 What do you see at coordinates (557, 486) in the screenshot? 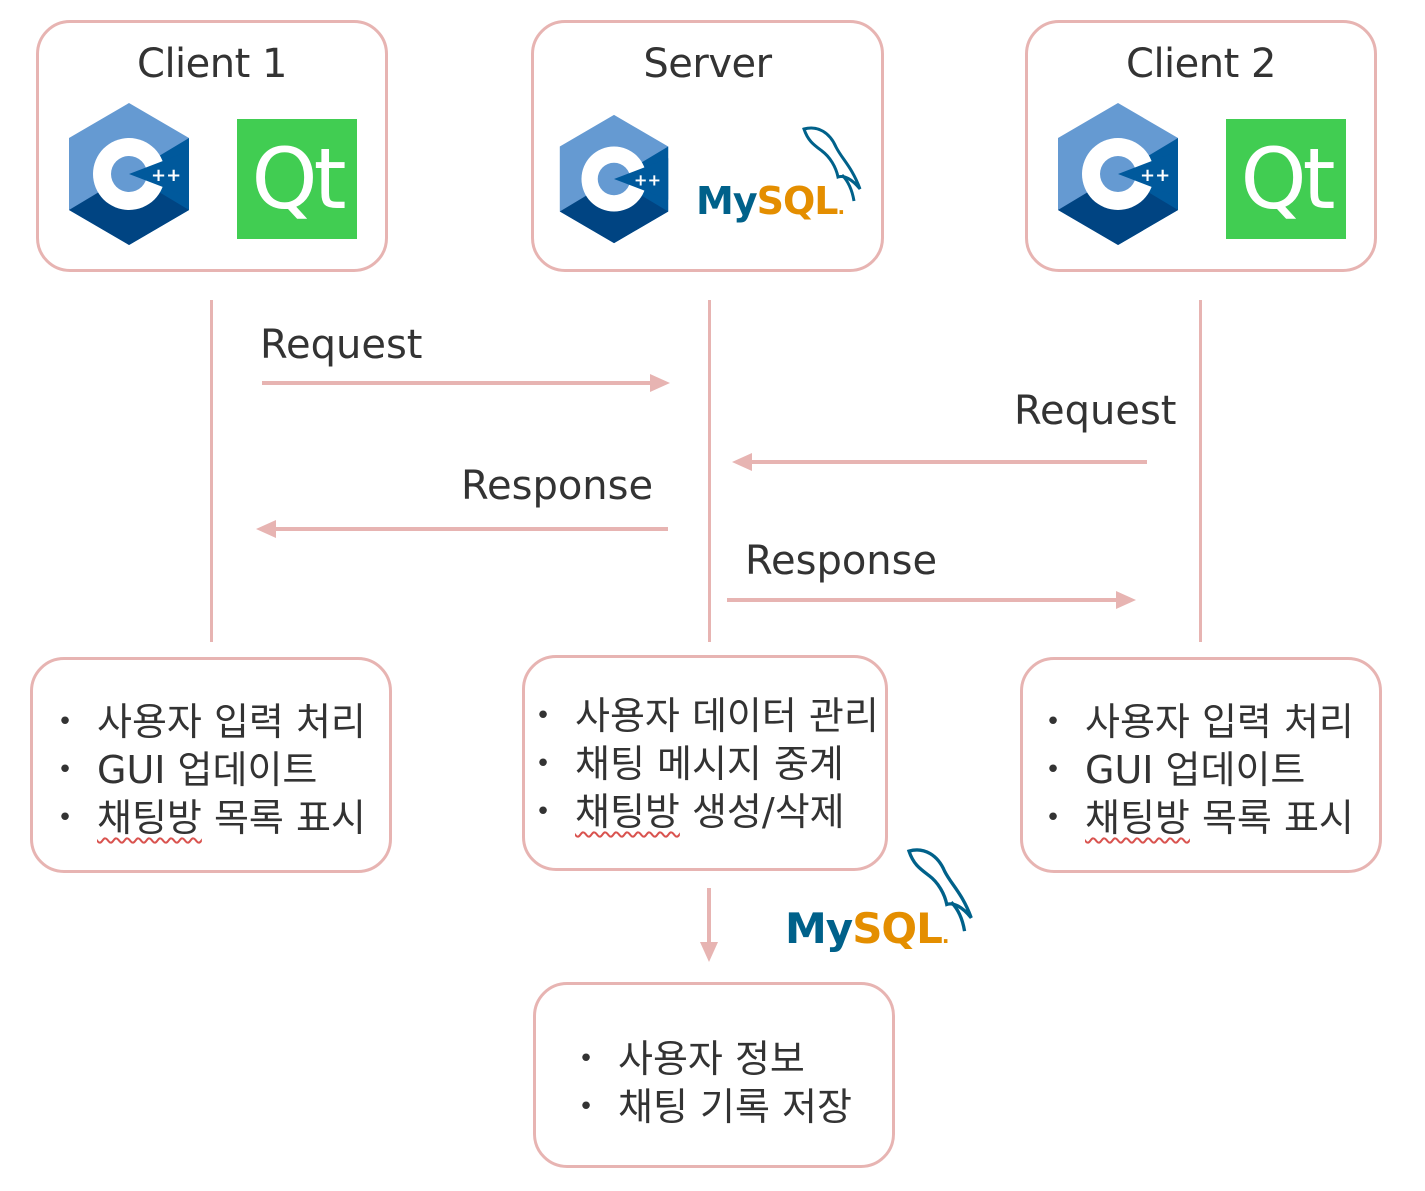
I see `response-label-client1: Response` at bounding box center [557, 486].